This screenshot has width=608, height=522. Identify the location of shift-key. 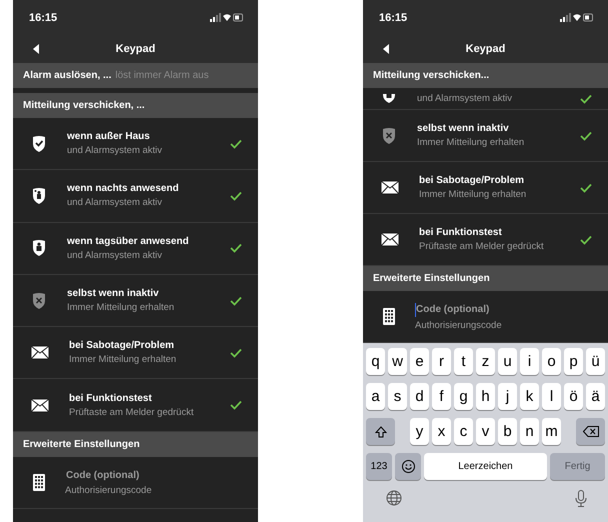
(380, 431).